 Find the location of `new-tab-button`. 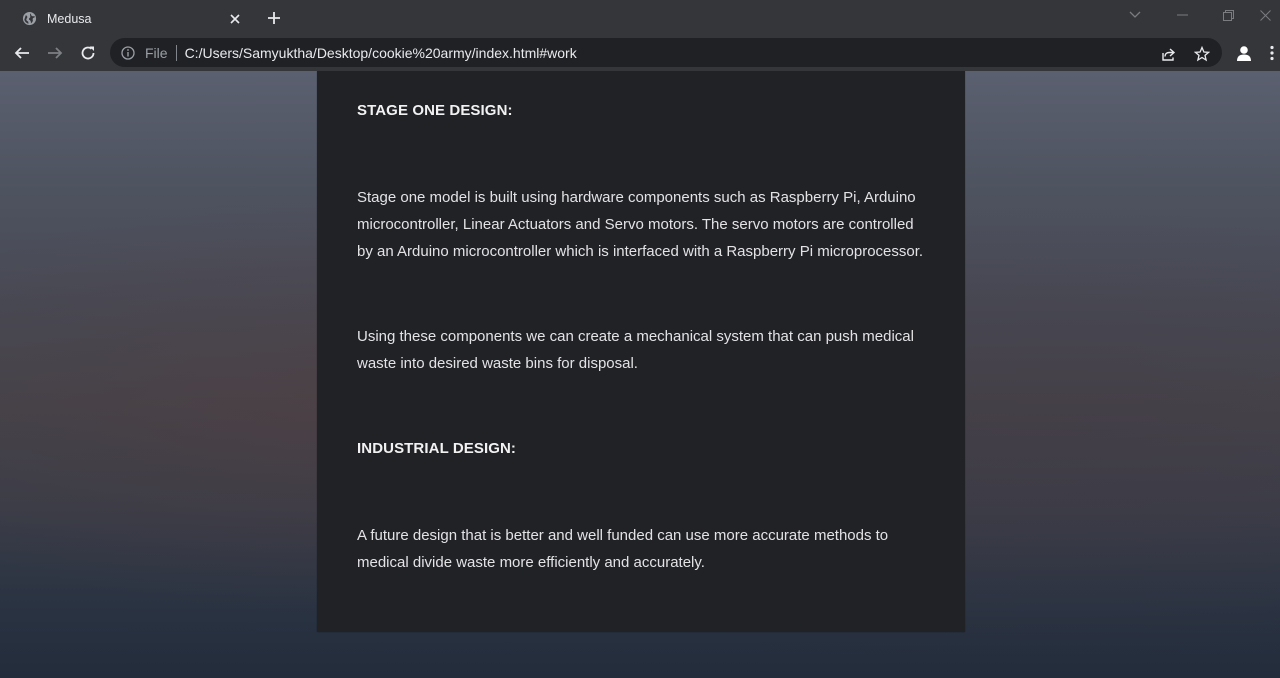

new-tab-button is located at coordinates (274, 18).